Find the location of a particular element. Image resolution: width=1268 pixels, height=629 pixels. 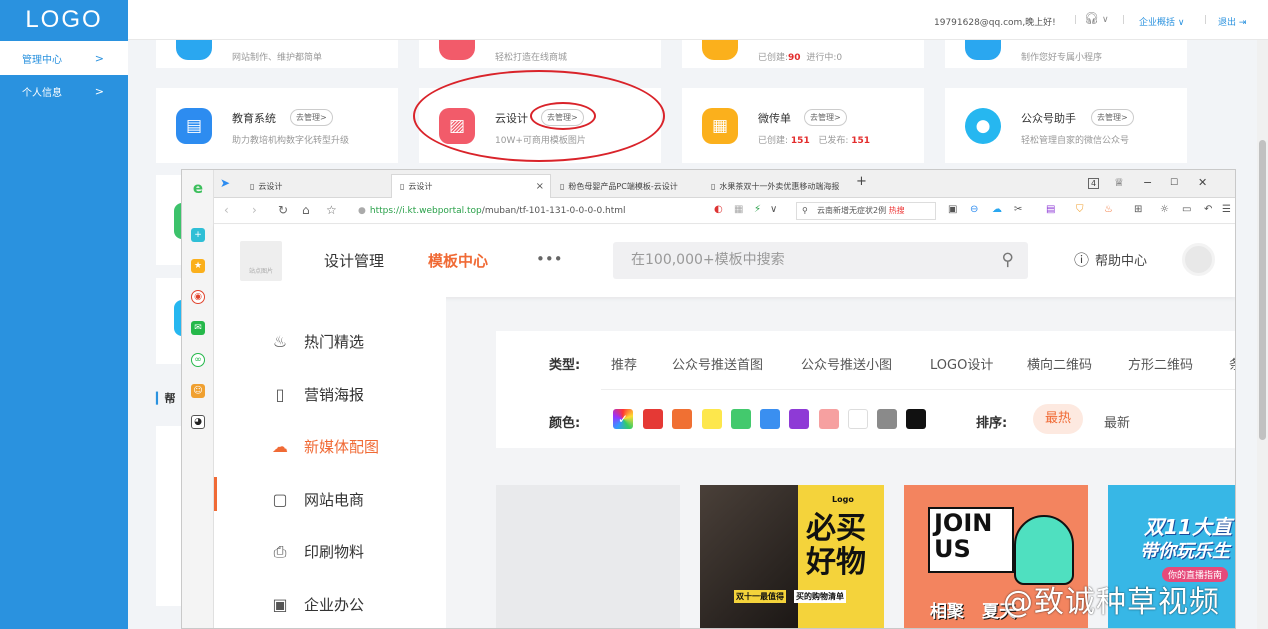

navigation-icon: ➤ is located at coordinates (225, 183).